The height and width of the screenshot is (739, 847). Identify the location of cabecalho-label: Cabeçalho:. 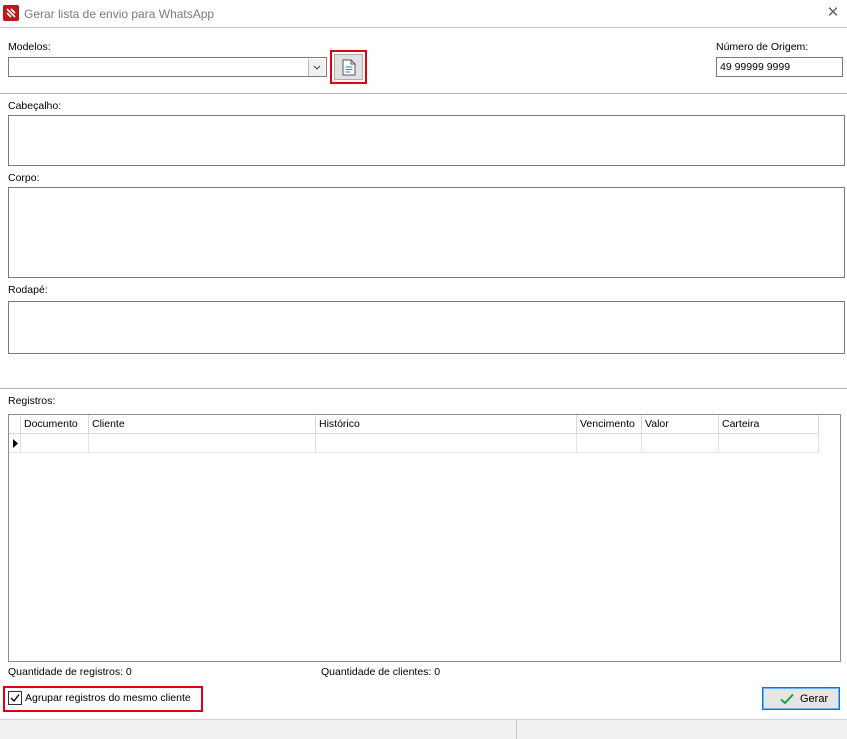
(35, 106).